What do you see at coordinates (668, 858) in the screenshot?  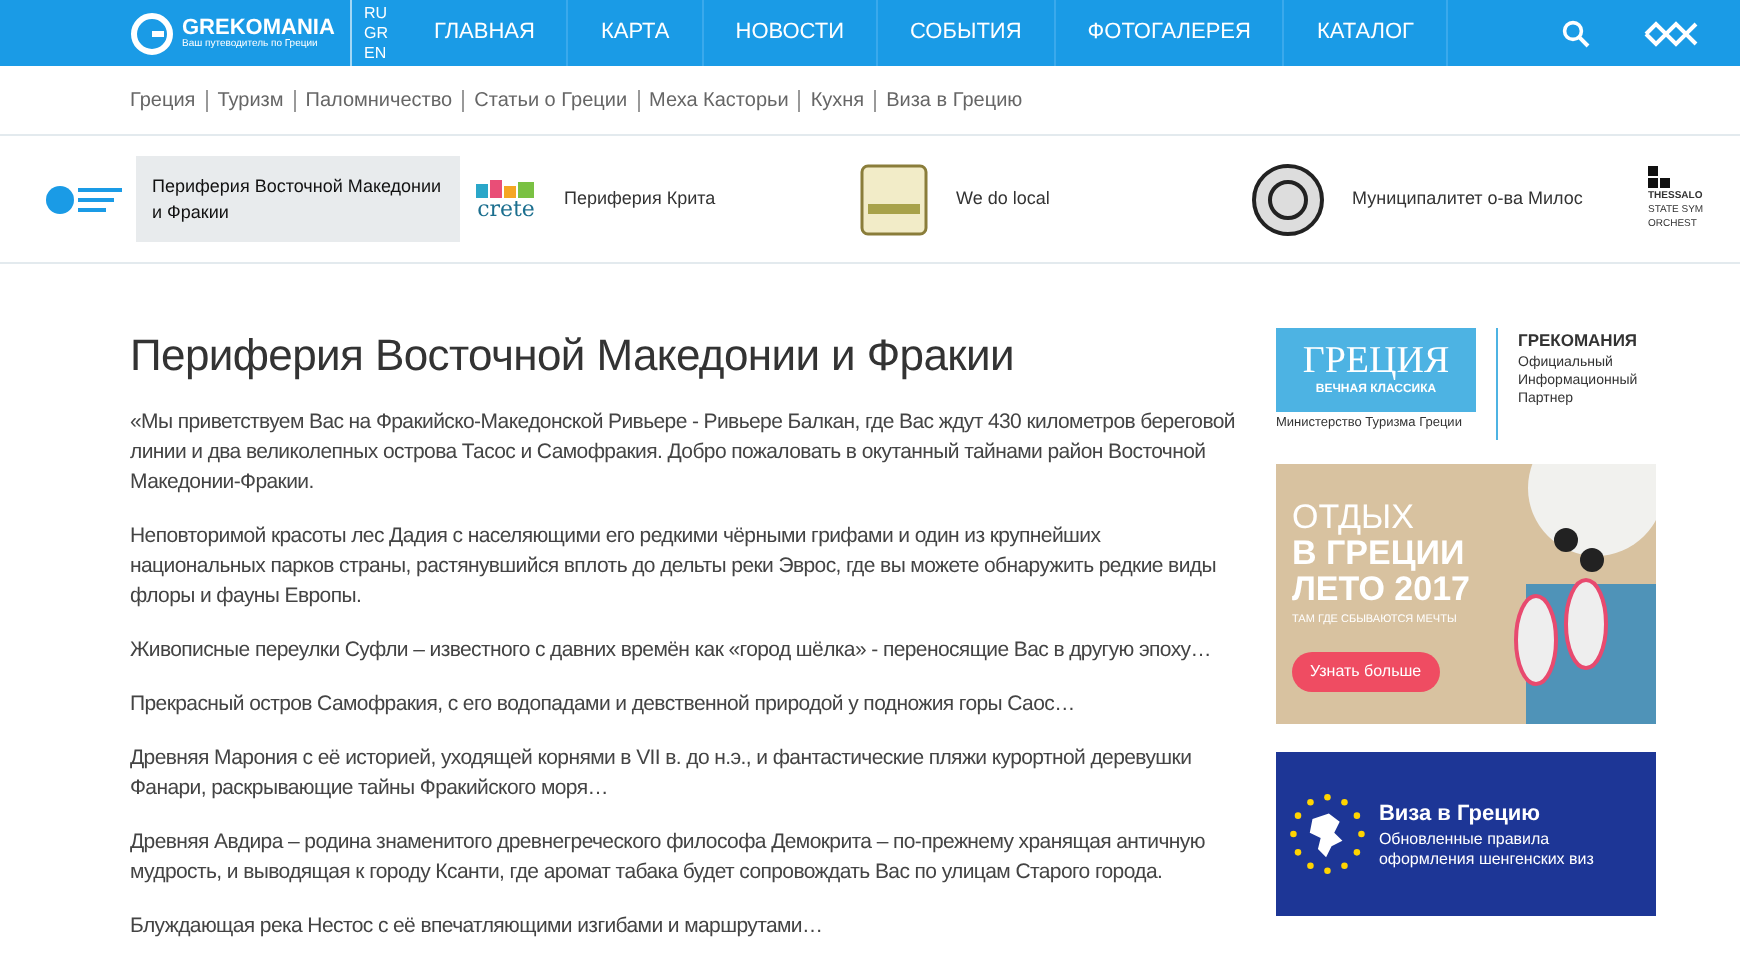 I see `article-paragraph: Древняя Авдира – родина знаменитого древнегреческого философа Демокрита – по-прежнему хранящая античную мудрость, и выводящая к городу Ксанти, где аромат табака будет сопровождать Вас по улицам Старого города.` at bounding box center [668, 858].